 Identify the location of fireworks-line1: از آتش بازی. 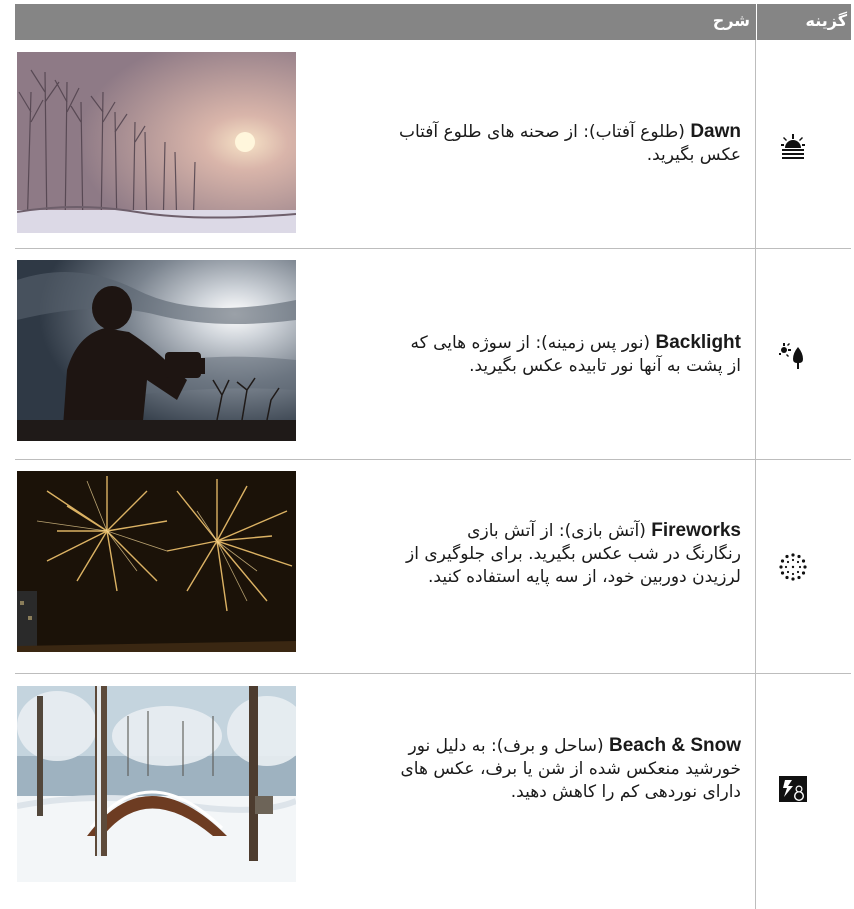
(510, 531).